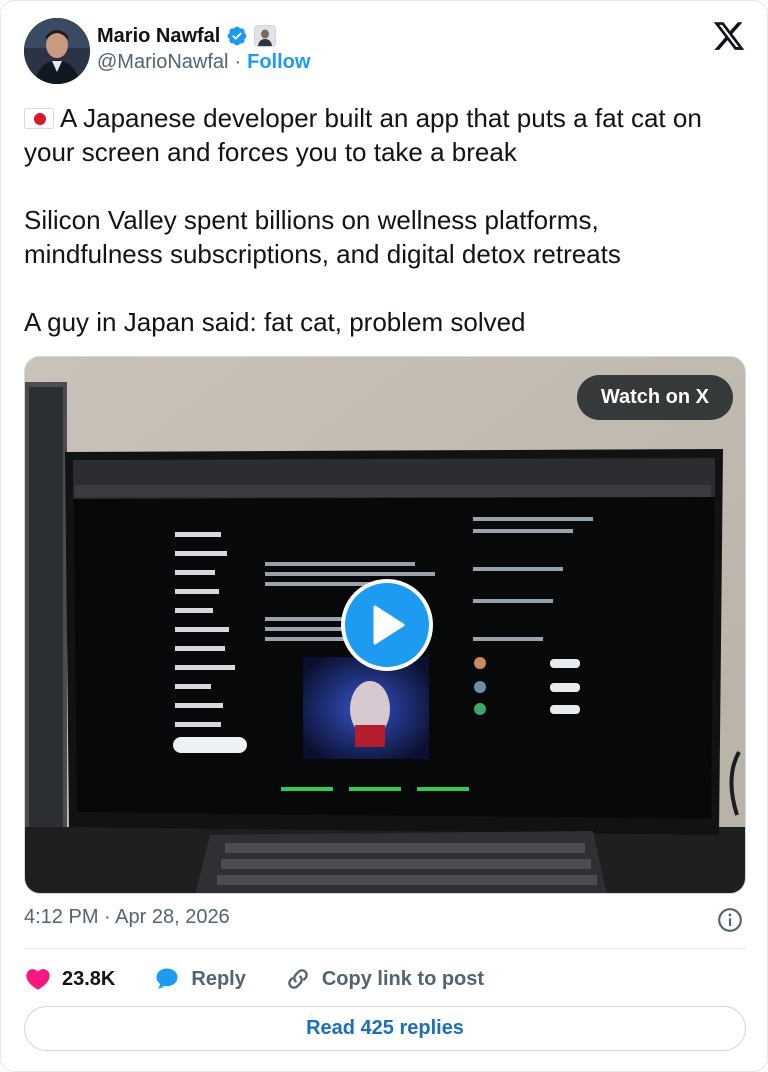 This screenshot has width=768, height=1072. I want to click on divider, so click(385, 948).